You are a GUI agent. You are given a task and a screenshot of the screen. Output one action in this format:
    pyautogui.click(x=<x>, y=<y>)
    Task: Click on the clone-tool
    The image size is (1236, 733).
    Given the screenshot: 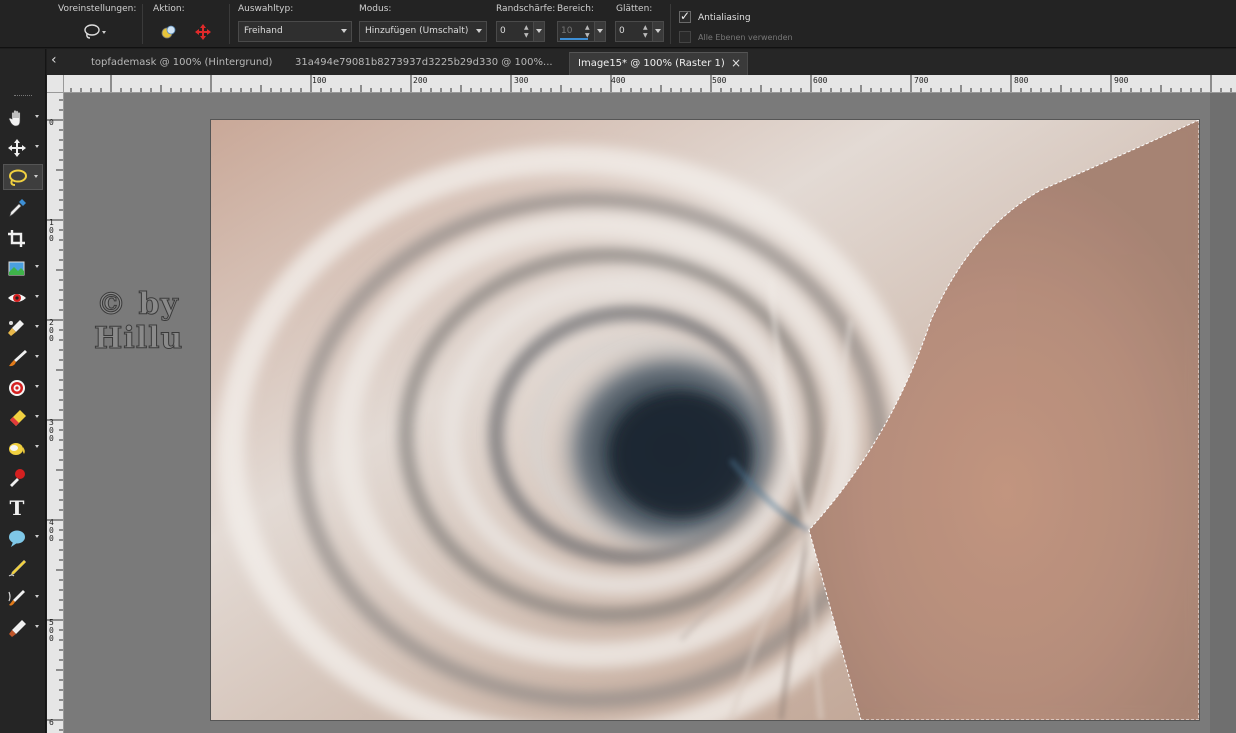 What is the action you would take?
    pyautogui.click(x=23, y=328)
    